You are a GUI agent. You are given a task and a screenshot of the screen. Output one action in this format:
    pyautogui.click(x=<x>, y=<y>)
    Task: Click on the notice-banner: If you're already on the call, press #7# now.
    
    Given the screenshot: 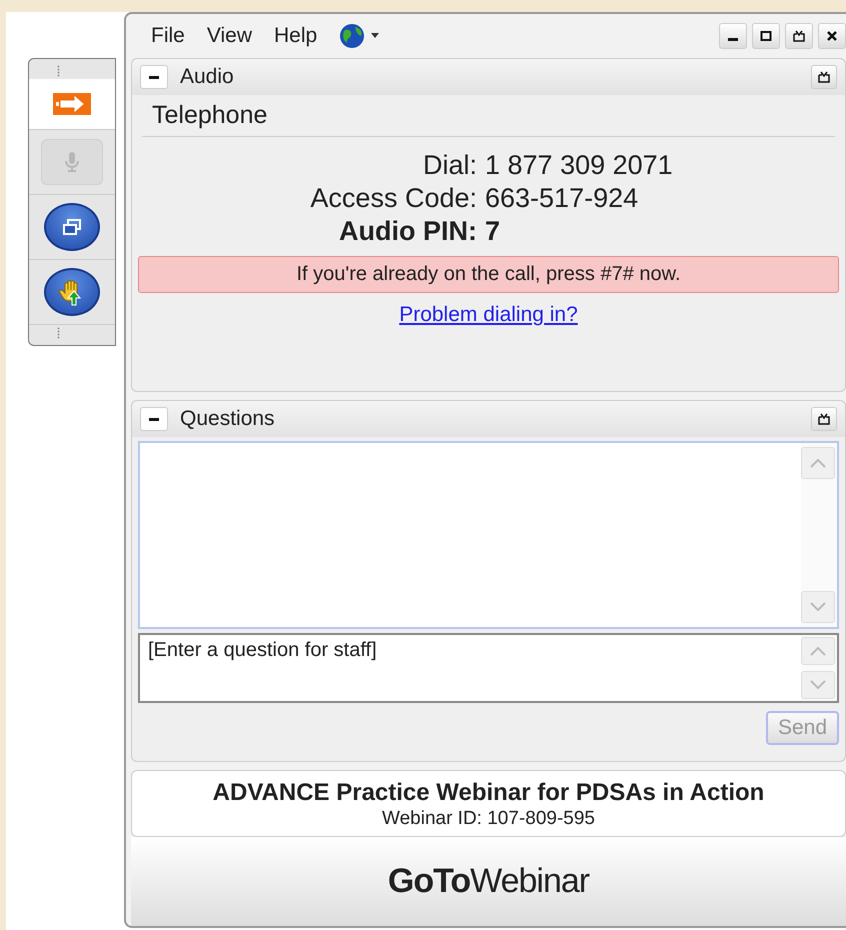 What is the action you would take?
    pyautogui.click(x=488, y=274)
    